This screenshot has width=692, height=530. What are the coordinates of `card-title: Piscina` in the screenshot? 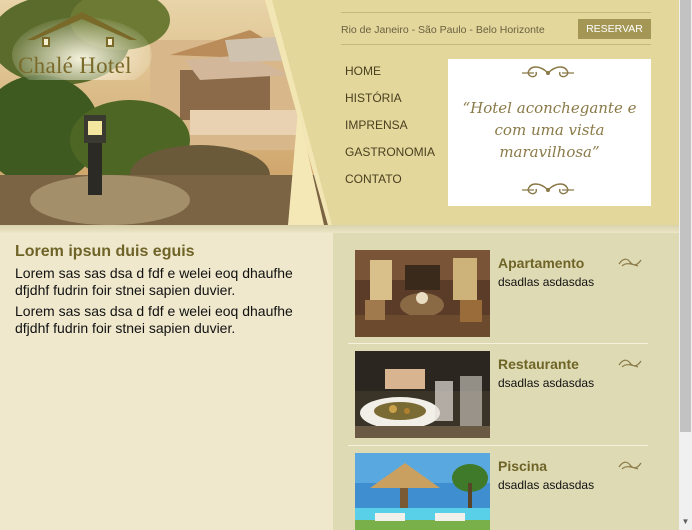 It's located at (522, 466).